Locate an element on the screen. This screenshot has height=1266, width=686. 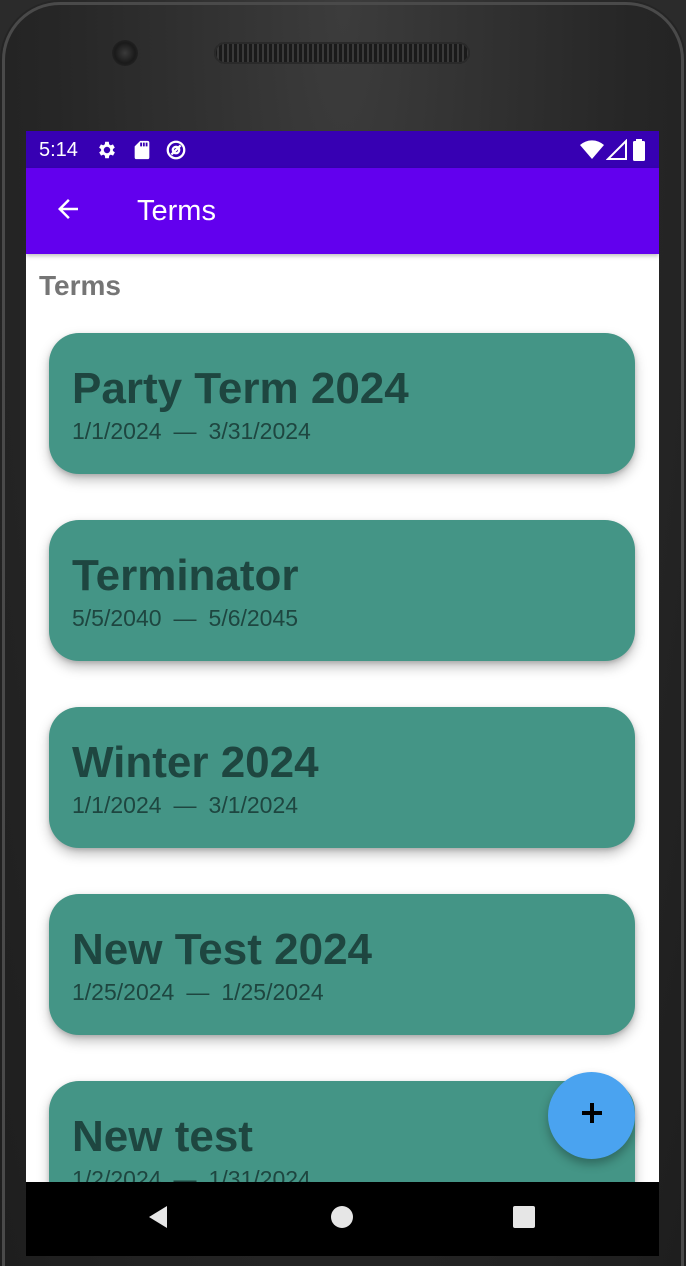
sd-card-icon is located at coordinates (142, 150).